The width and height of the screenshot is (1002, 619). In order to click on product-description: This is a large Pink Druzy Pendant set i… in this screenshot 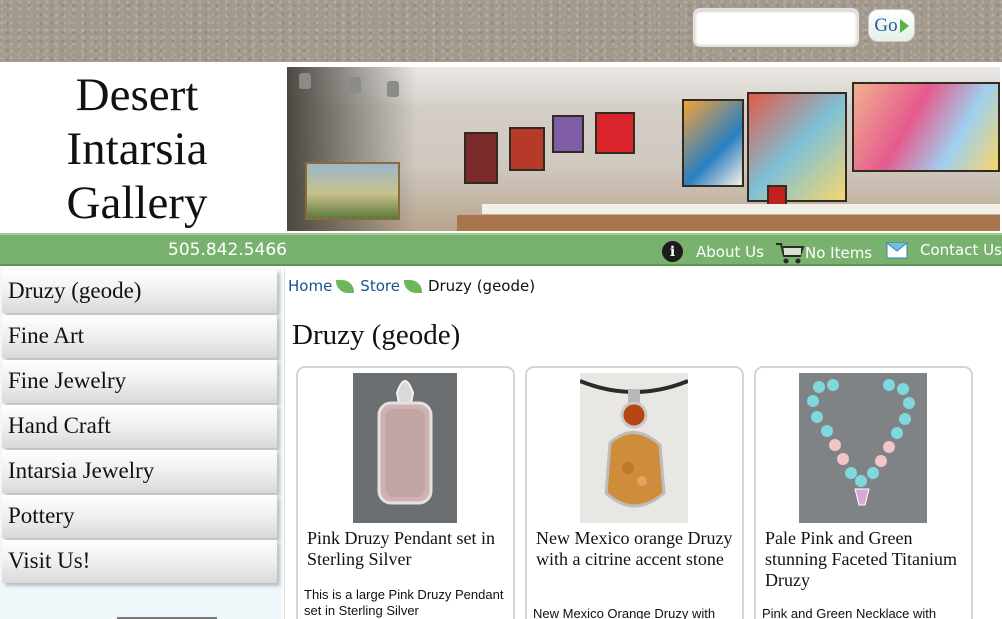, I will do `click(404, 602)`.